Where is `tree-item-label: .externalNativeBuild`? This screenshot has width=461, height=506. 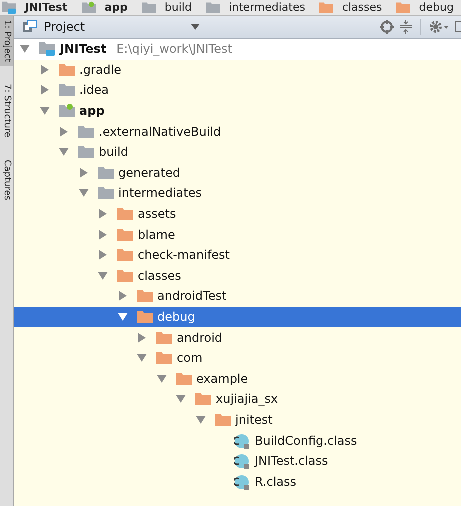 tree-item-label: .externalNativeBuild is located at coordinates (160, 131).